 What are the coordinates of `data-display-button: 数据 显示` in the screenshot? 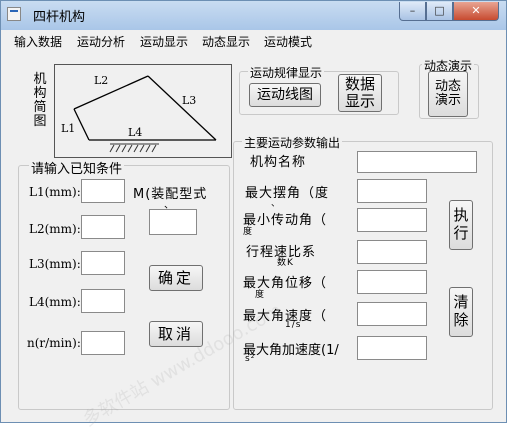 It's located at (360, 93).